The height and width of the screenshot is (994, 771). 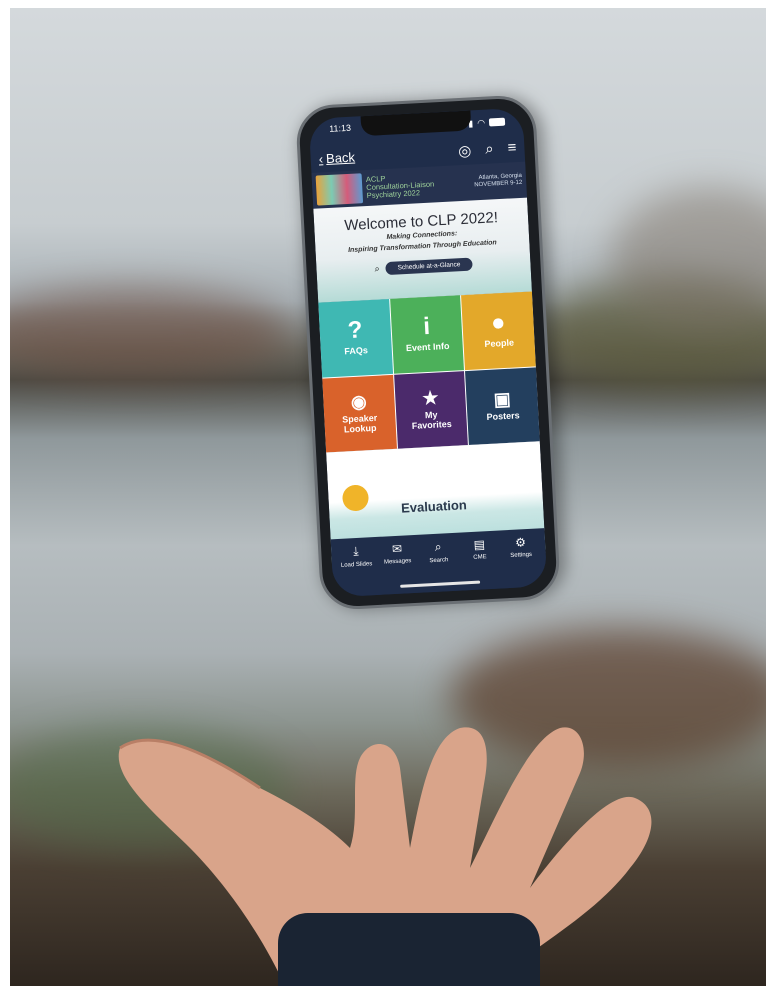 I want to click on tile-label: Posters, so click(x=503, y=416).